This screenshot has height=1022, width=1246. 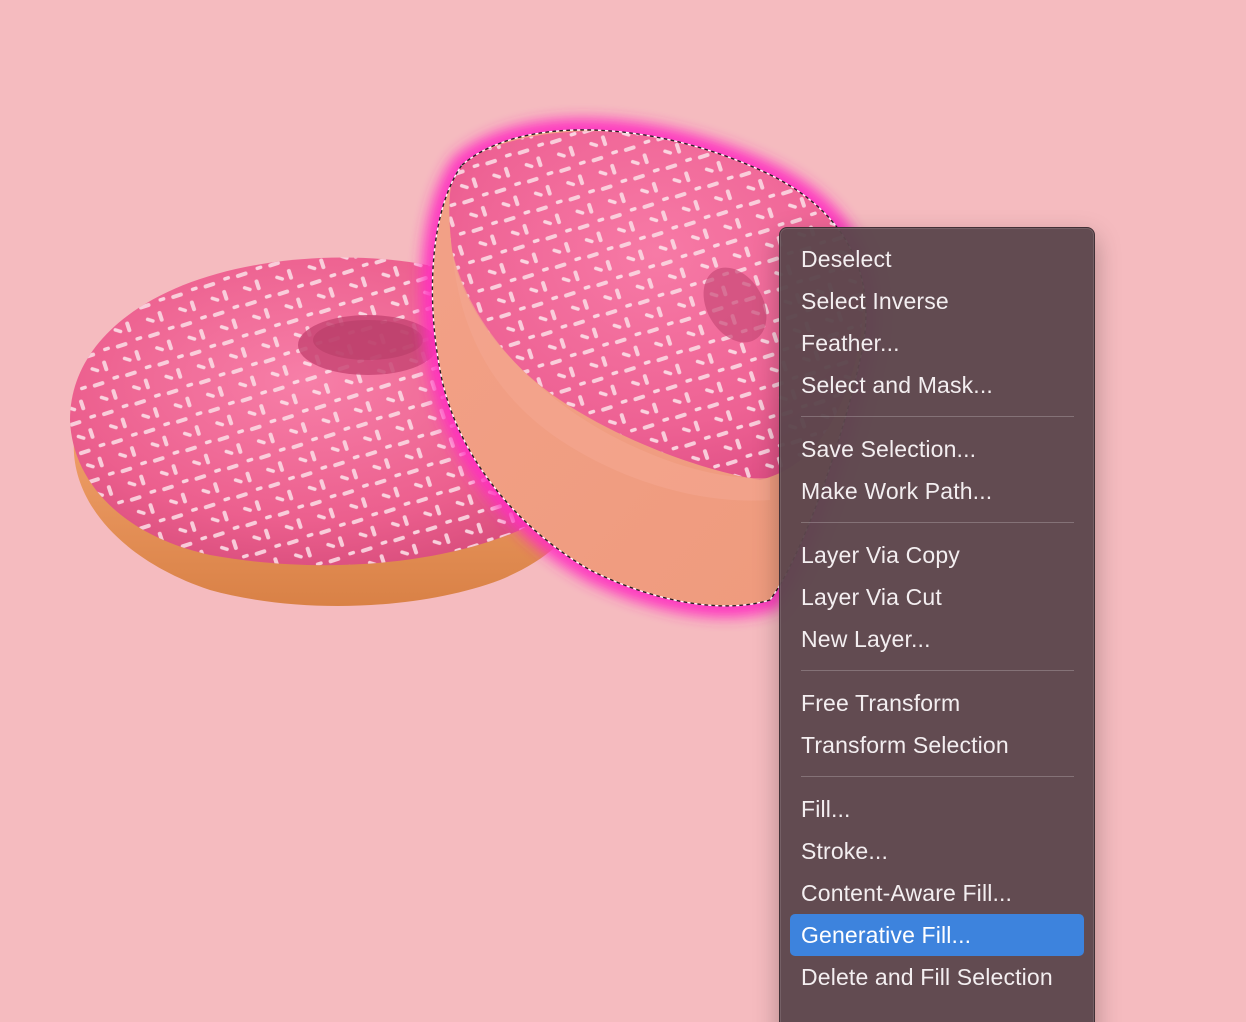 I want to click on menu-item-layer-via-copy: Layer Via Copy, so click(x=937, y=555).